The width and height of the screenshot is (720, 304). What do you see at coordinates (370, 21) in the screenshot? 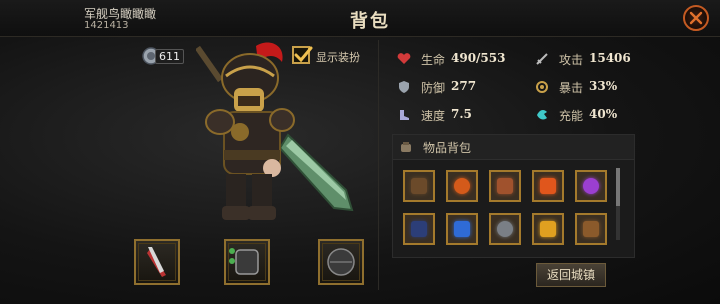
I see `page-title: 背包` at bounding box center [370, 21].